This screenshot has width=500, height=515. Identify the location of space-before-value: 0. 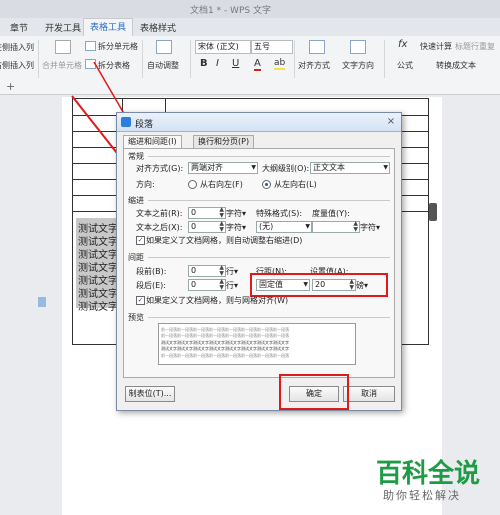
(194, 270).